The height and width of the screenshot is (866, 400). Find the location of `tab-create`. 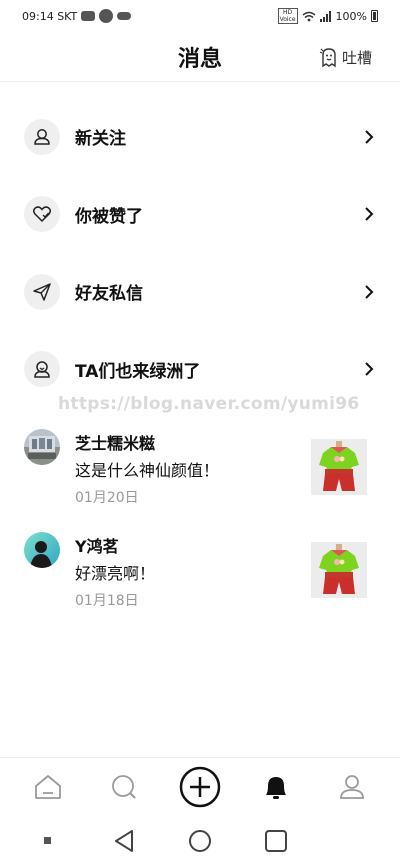

tab-create is located at coordinates (200, 787).